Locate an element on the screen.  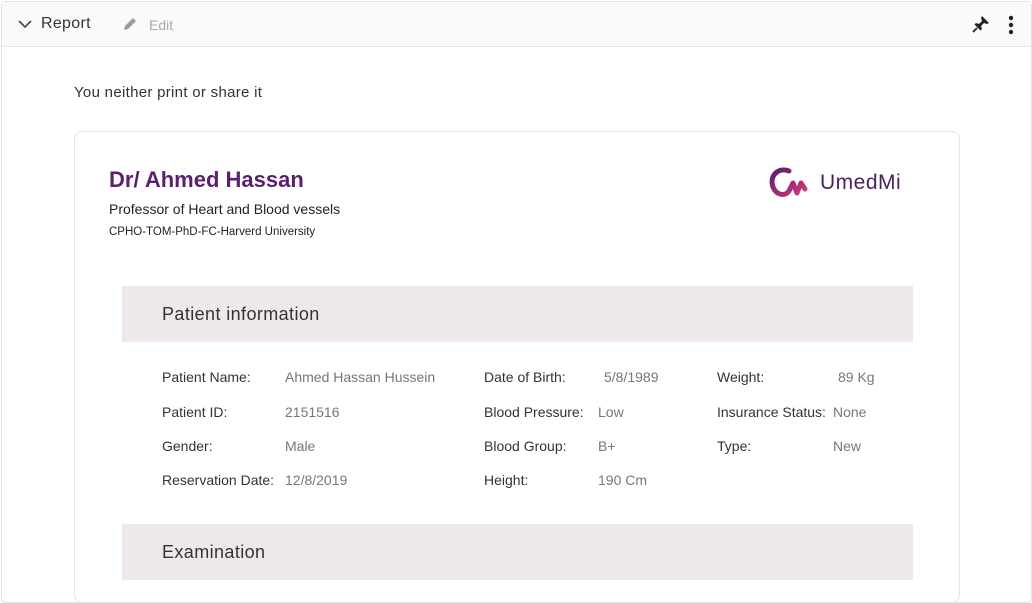
field-label: Height: is located at coordinates (506, 480).